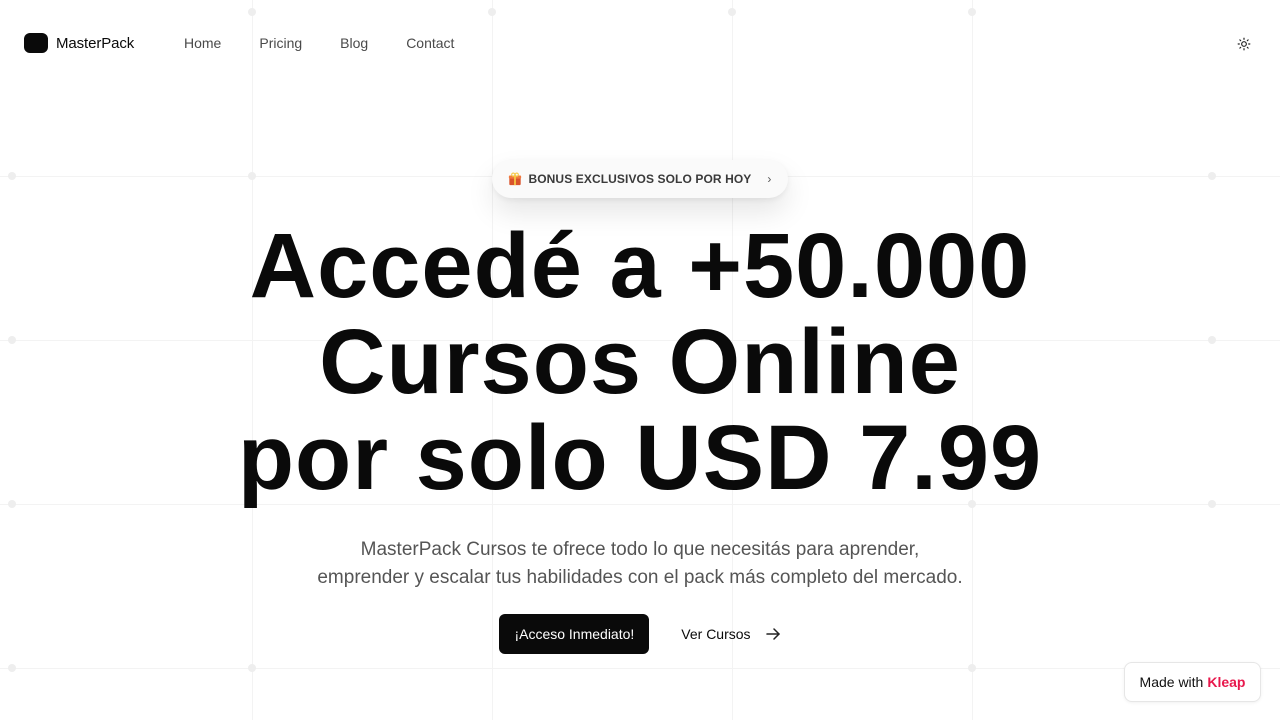  Describe the element at coordinates (354, 43) in the screenshot. I see `nav-link-blog: Blog` at that location.